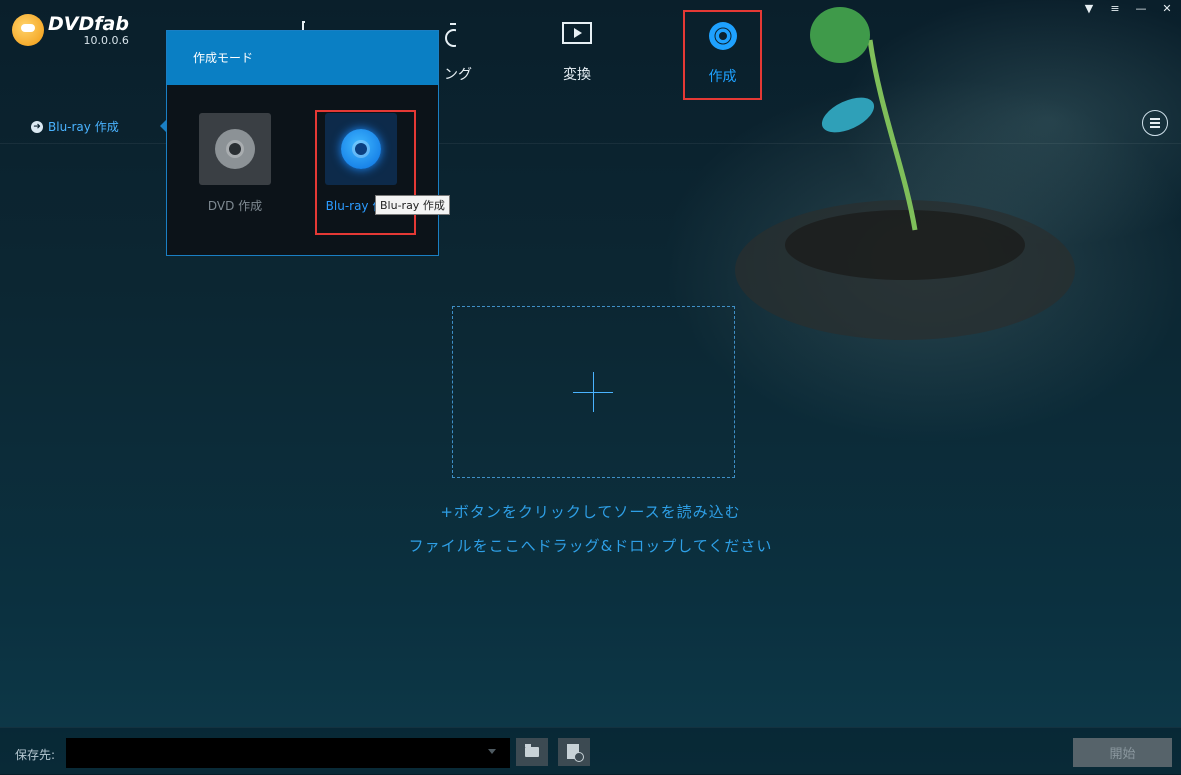 This screenshot has width=1181, height=775. What do you see at coordinates (1089, 8) in the screenshot?
I see `shirt-icon: ▼` at bounding box center [1089, 8].